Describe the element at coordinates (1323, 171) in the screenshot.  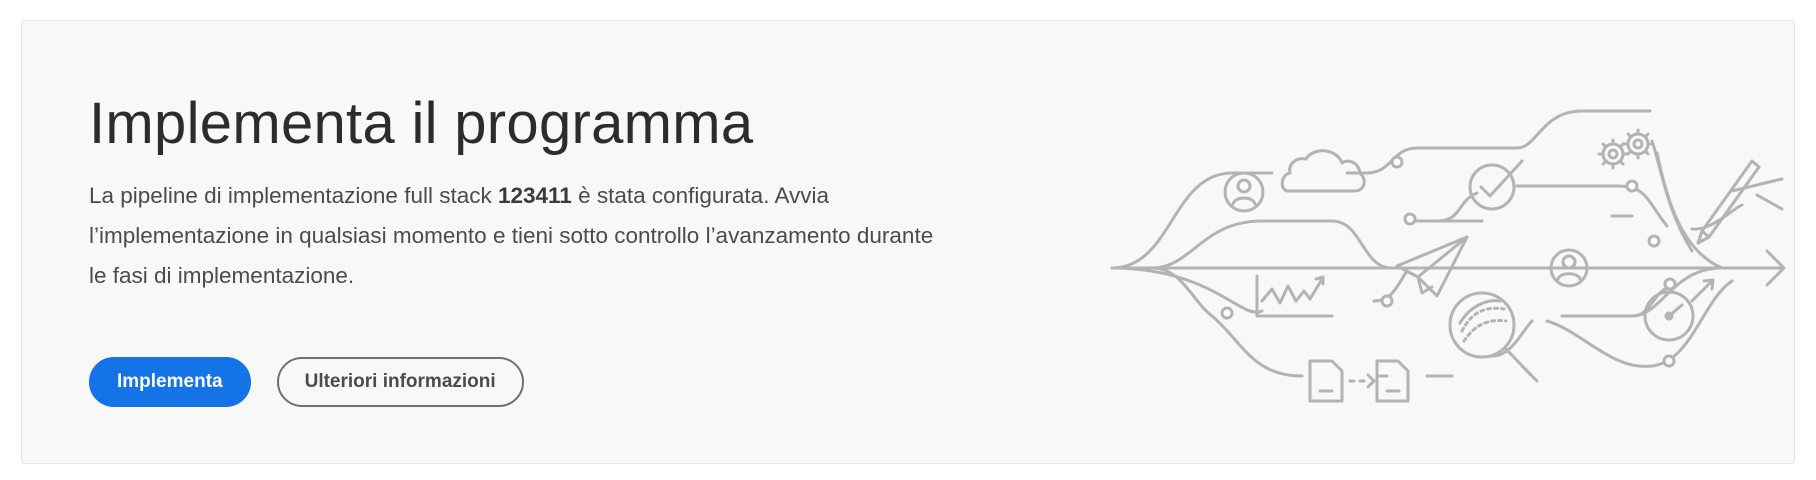
I see `cloud-icon` at that location.